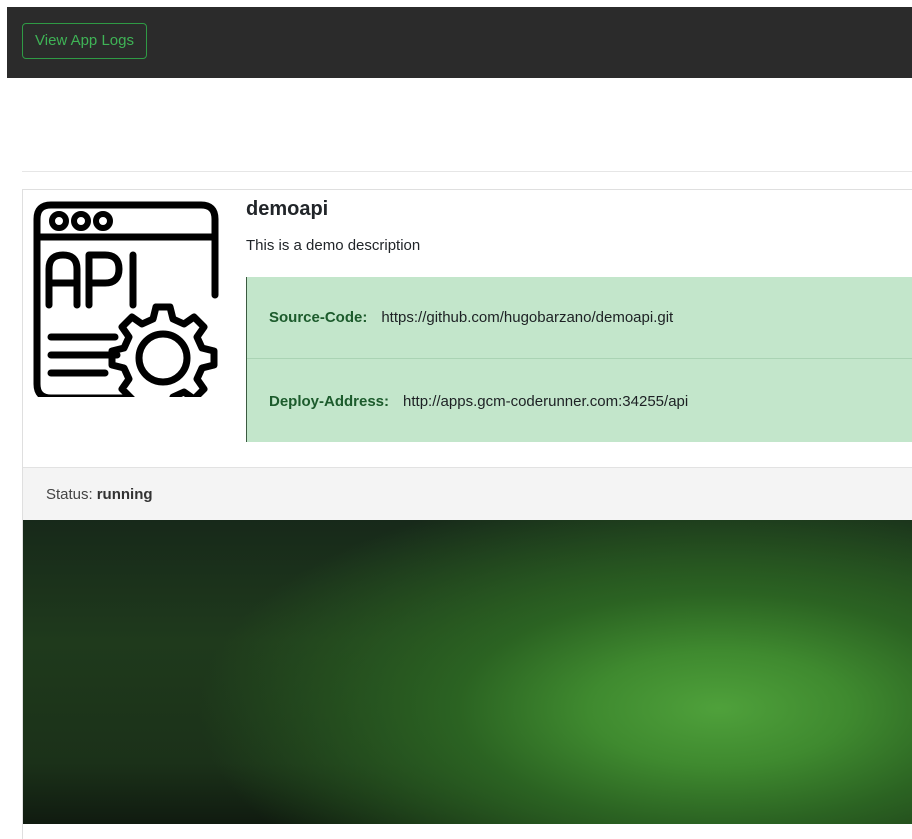  What do you see at coordinates (126, 299) in the screenshot?
I see `api-window-gear-icon` at bounding box center [126, 299].